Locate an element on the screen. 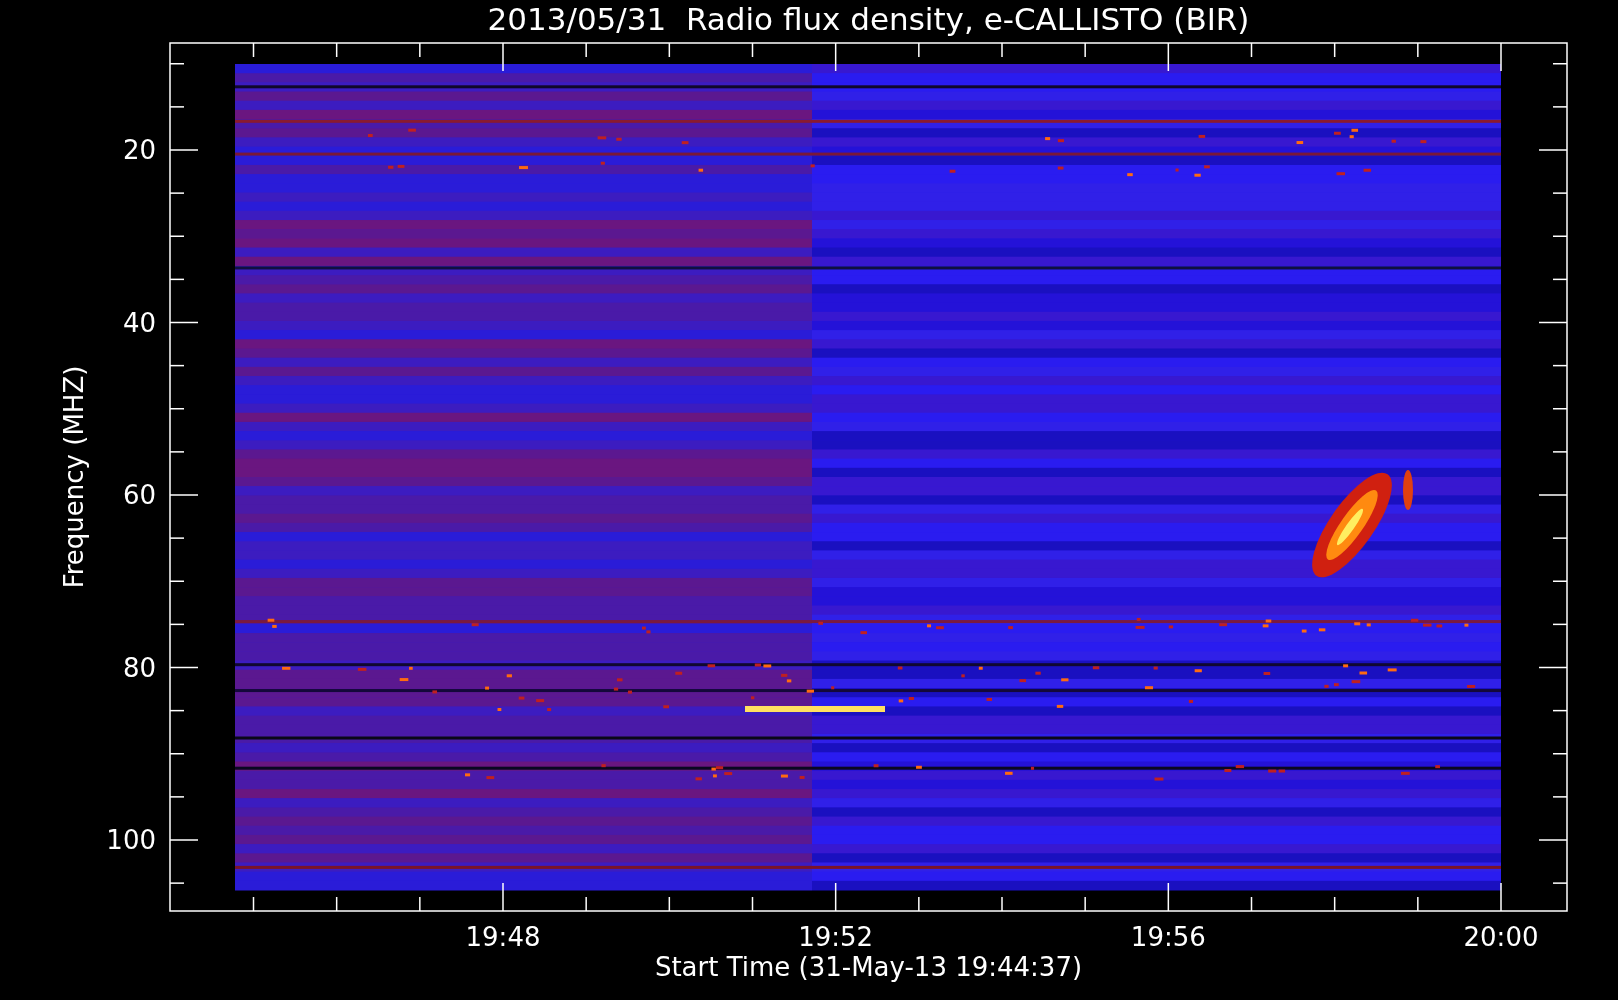 This screenshot has height=1000, width=1618. x-tick-label: 19:56 is located at coordinates (1168, 937).